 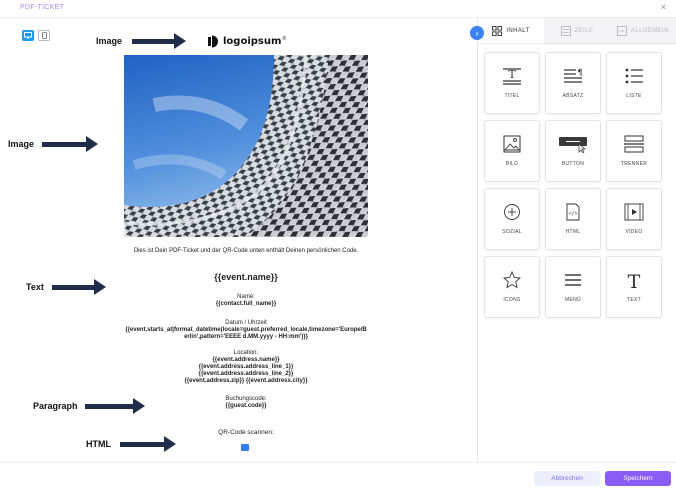 What do you see at coordinates (663, 7) in the screenshot?
I see `close-icon: ×` at bounding box center [663, 7].